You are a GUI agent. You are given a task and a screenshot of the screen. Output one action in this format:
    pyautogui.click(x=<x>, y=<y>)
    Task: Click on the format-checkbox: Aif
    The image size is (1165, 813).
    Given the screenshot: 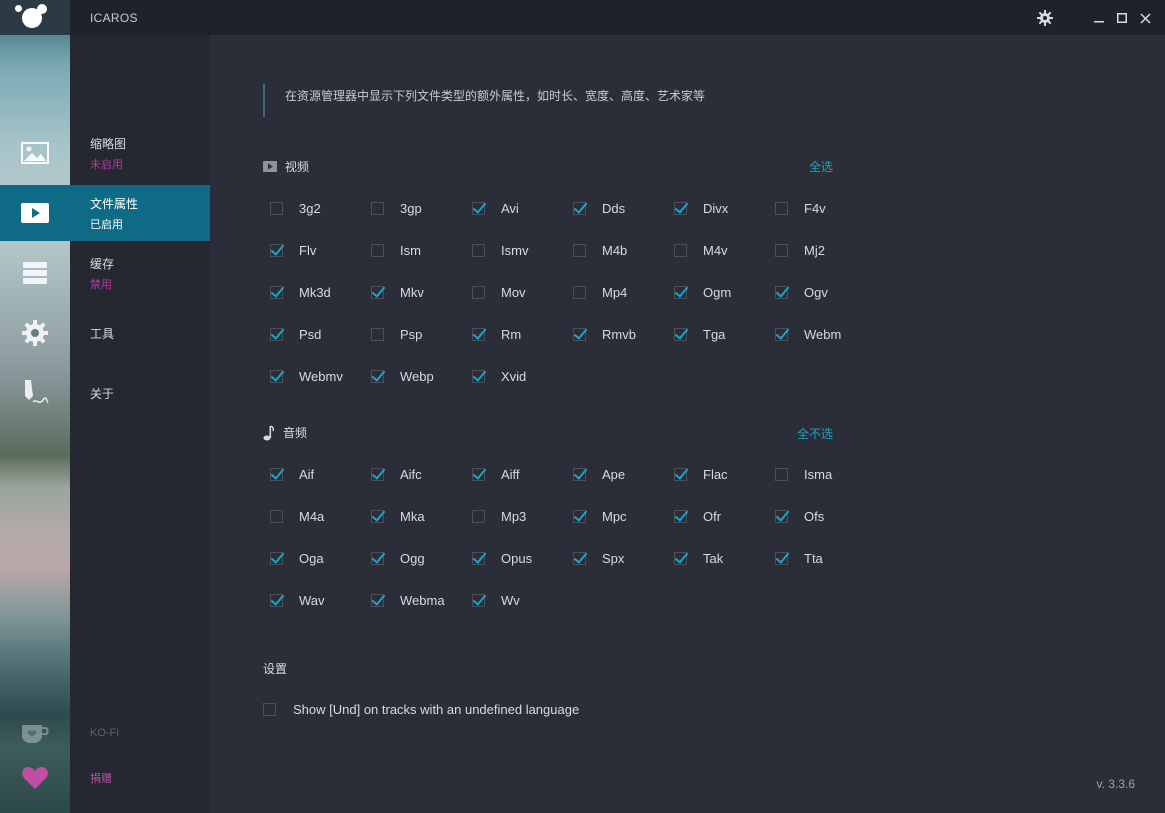 What is the action you would take?
    pyautogui.click(x=292, y=474)
    